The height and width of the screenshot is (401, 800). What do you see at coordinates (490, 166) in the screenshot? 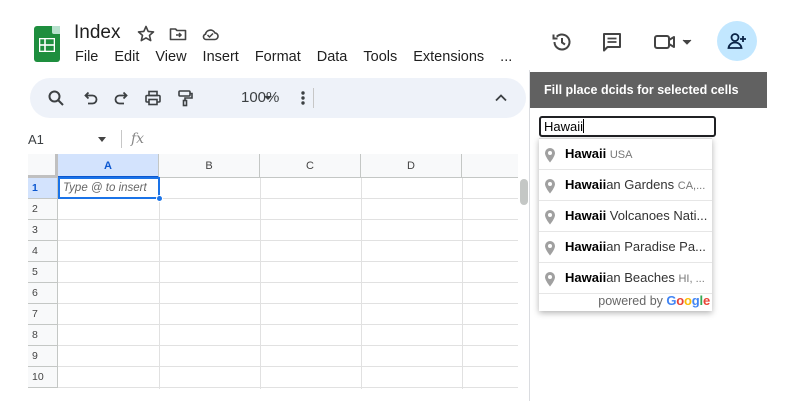
I see `column-header-e: E` at bounding box center [490, 166].